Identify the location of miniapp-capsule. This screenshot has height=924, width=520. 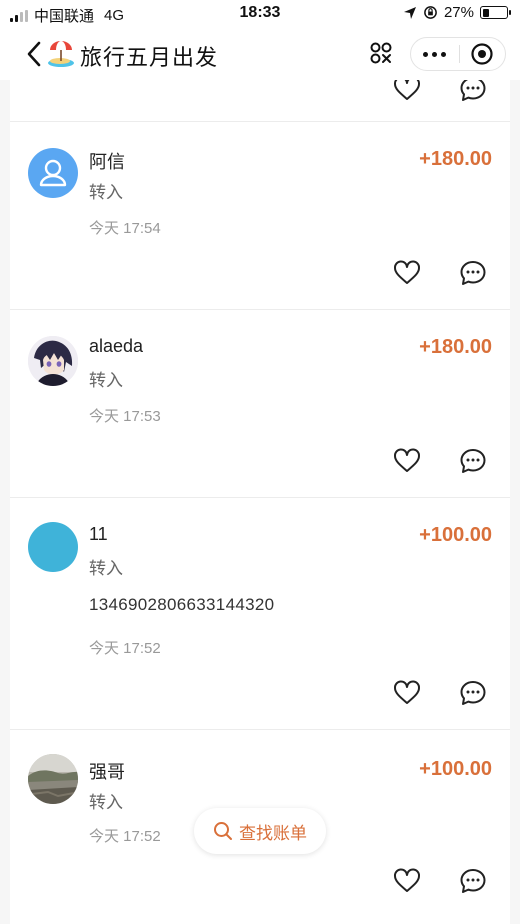
(458, 54).